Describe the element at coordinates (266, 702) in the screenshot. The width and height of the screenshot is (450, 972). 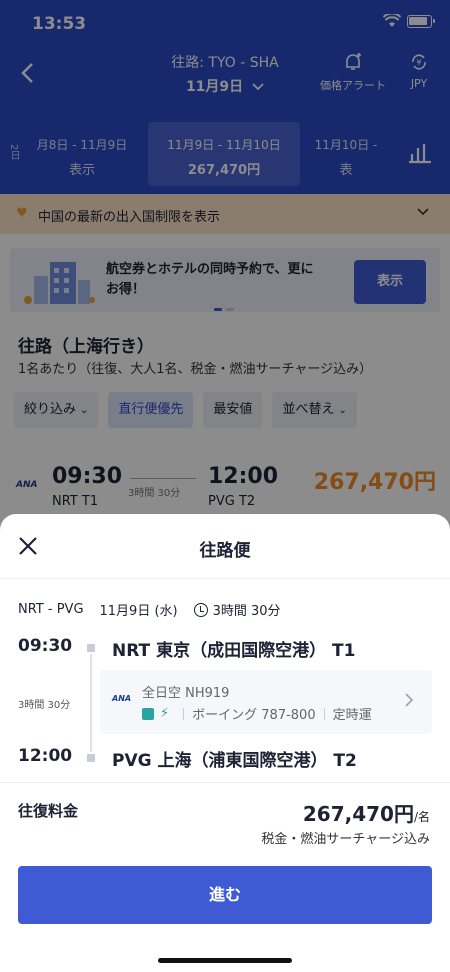
I see `flight-segment-card: ANA 全日空 NH919 ⚡ ボーイング 787-800 定時運` at that location.